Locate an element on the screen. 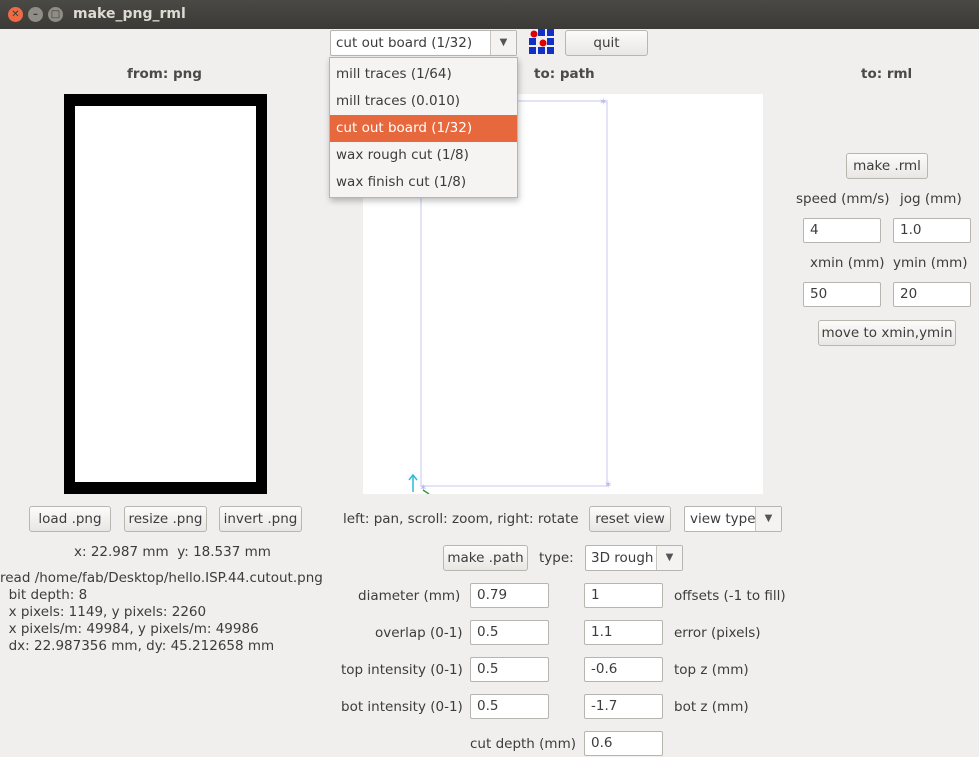  load-png-button: load .png is located at coordinates (70, 519).